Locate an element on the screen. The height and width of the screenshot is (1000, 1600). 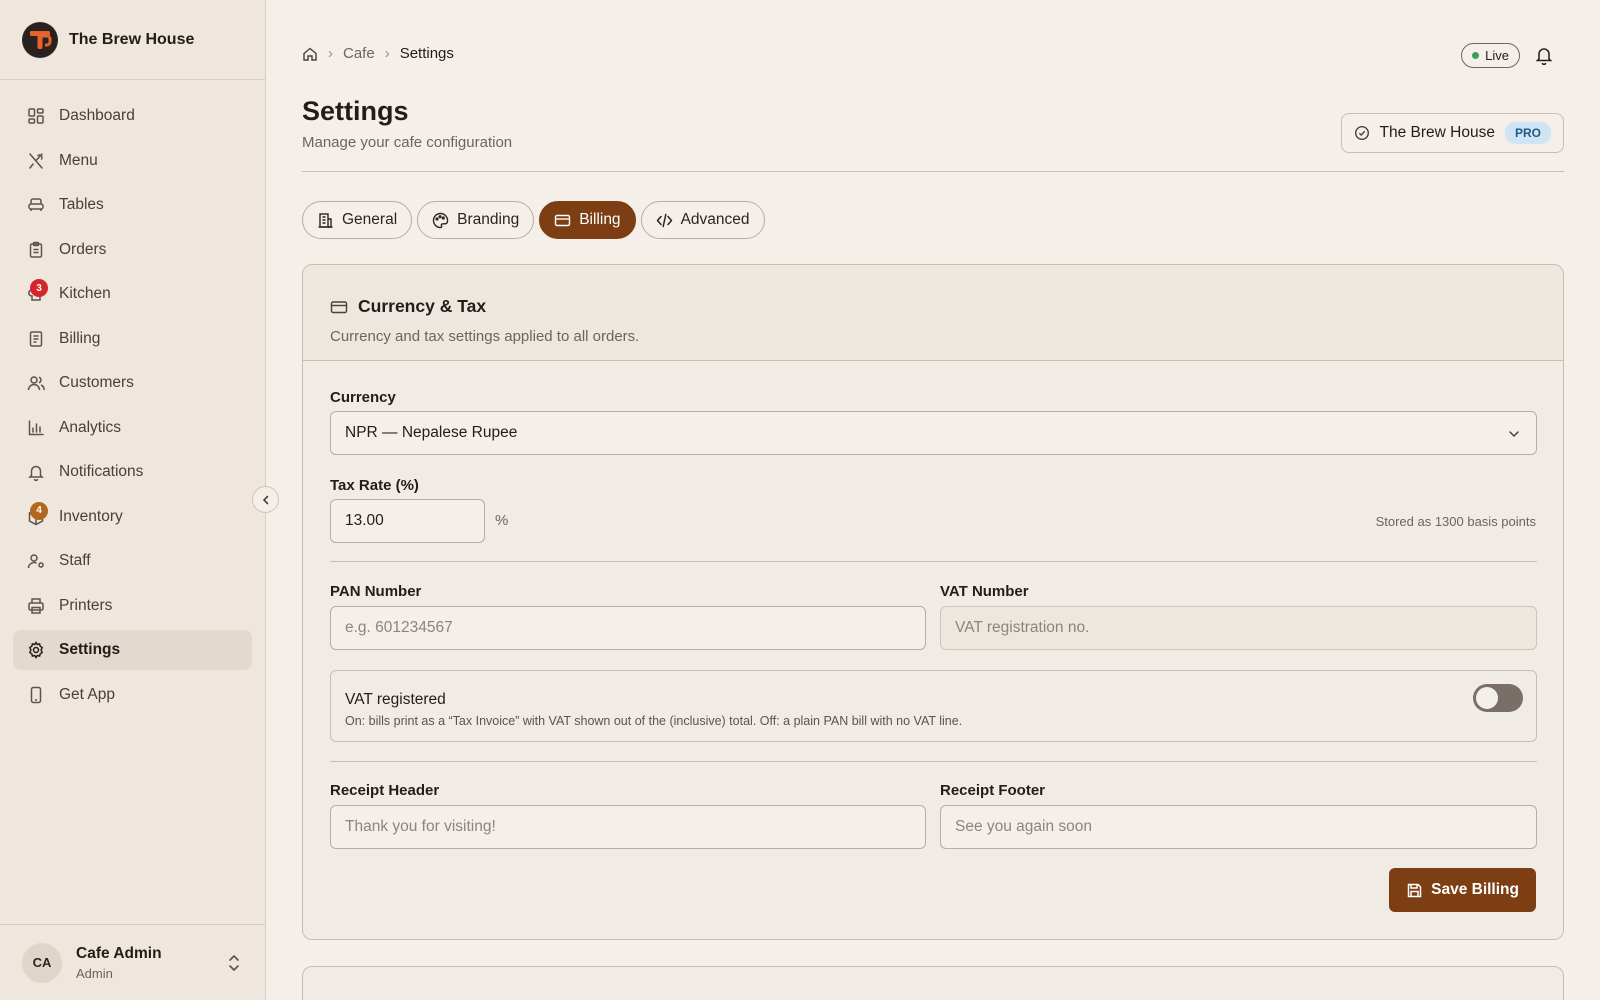
sidebar-item-kitchen: 3 Kitchen is located at coordinates (132, 294).